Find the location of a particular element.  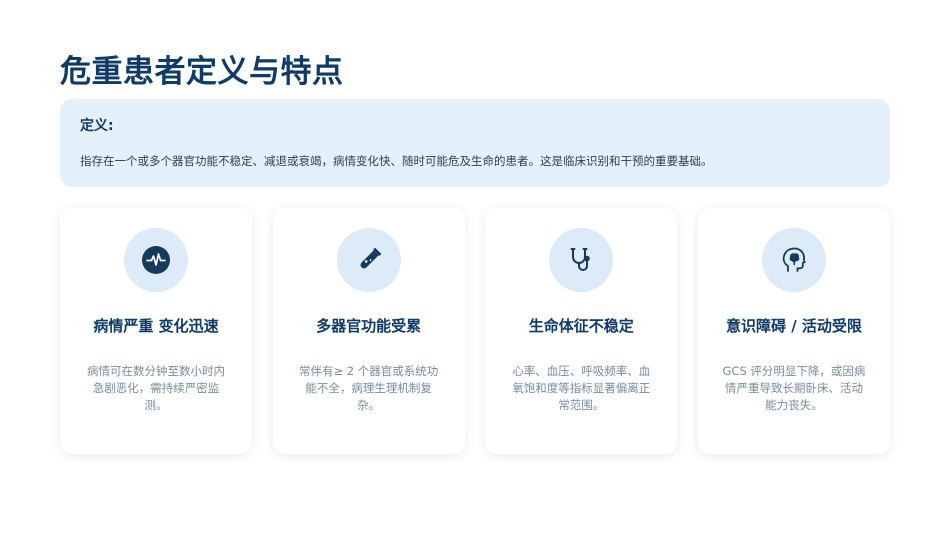

test-tube-icon is located at coordinates (370, 258).